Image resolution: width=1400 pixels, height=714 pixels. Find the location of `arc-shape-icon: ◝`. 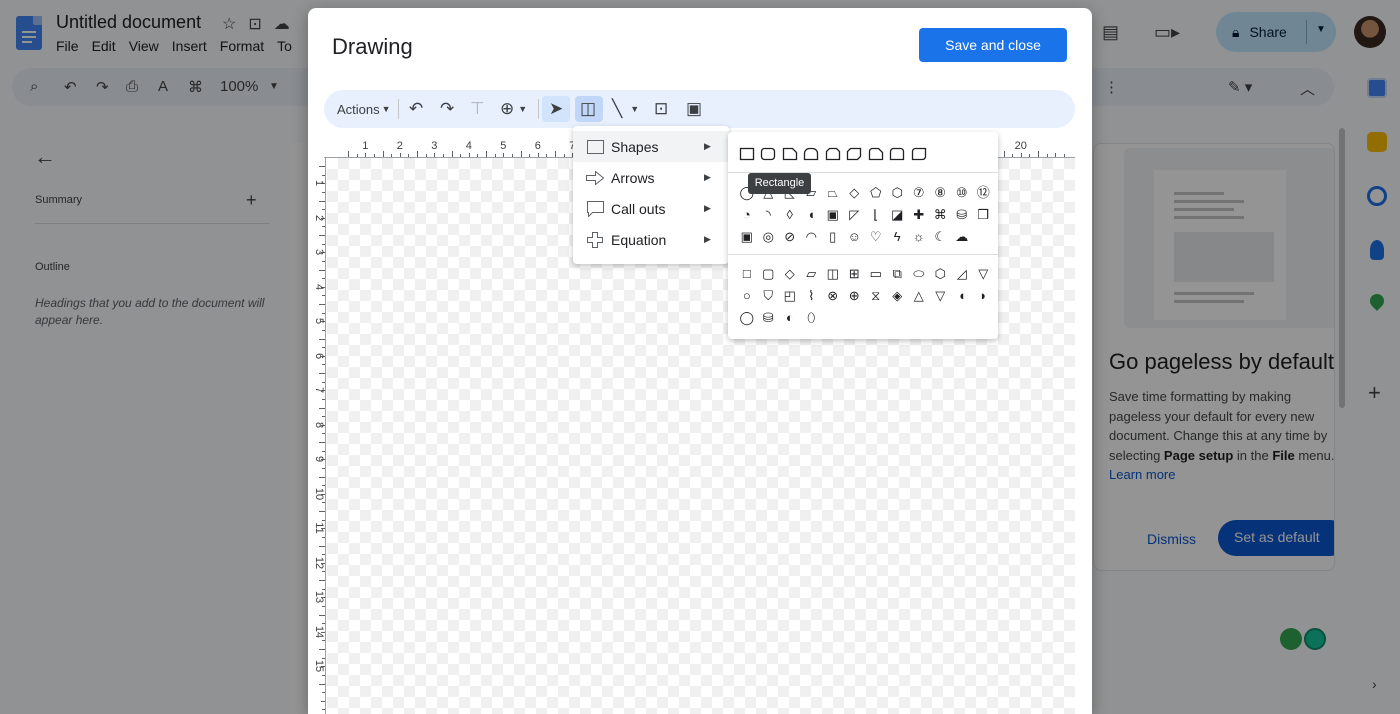

arc-shape-icon: ◝ is located at coordinates (769, 214).